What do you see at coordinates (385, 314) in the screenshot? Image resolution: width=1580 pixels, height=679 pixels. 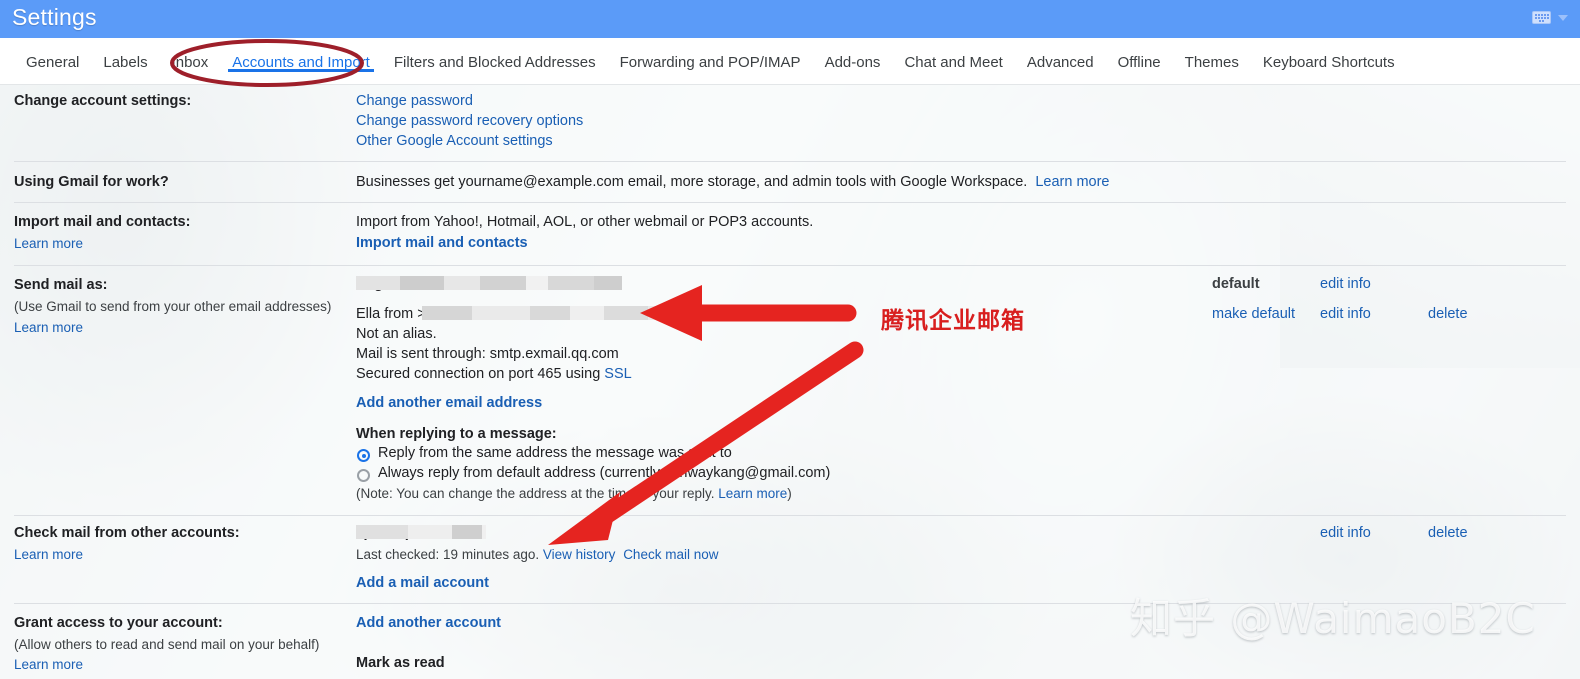 I see `secondary-address-prefix: Ella from` at bounding box center [385, 314].